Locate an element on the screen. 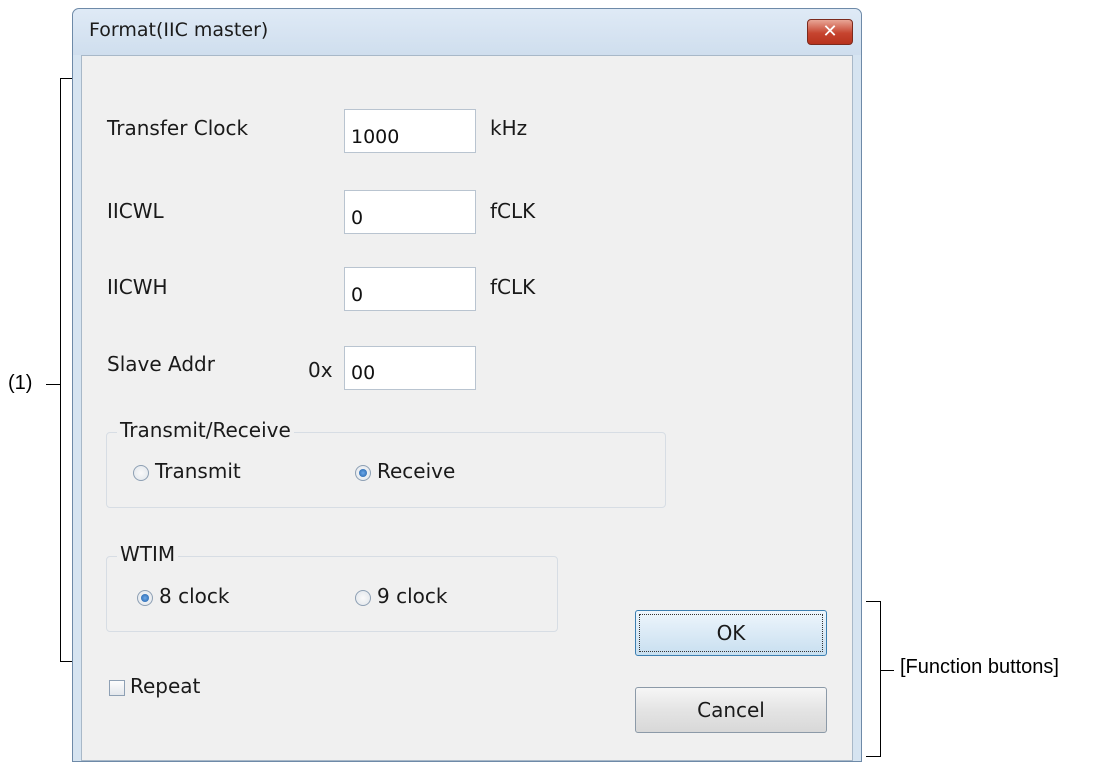 This screenshot has width=1100, height=765. title-bar: Format(IIC master) ✕ is located at coordinates (467, 32).